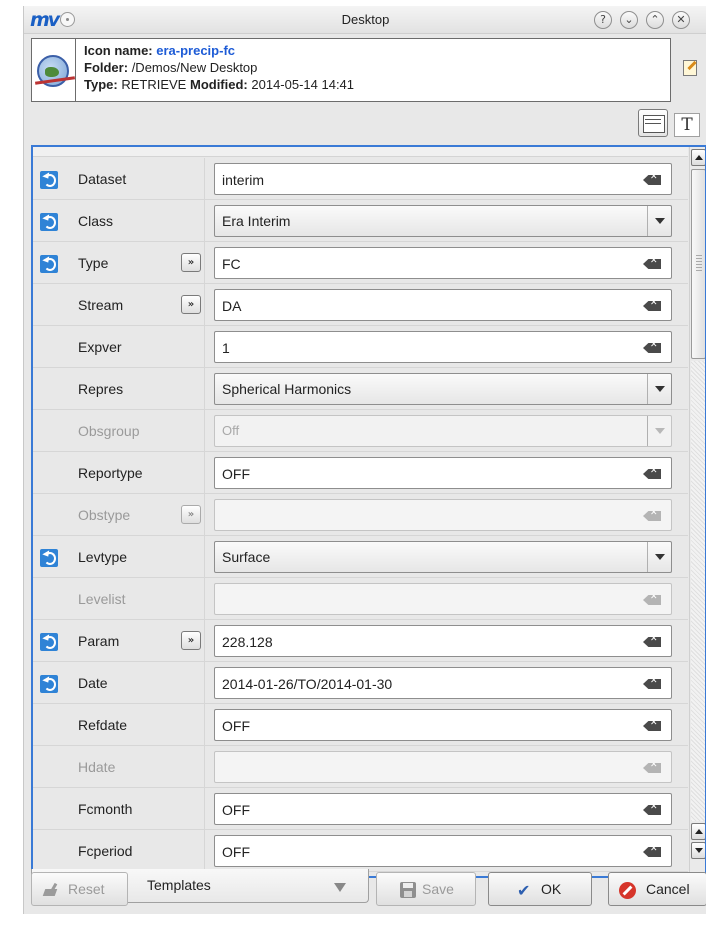 This screenshot has height=940, width=706. I want to click on cancel-button: Cancel, so click(657, 889).